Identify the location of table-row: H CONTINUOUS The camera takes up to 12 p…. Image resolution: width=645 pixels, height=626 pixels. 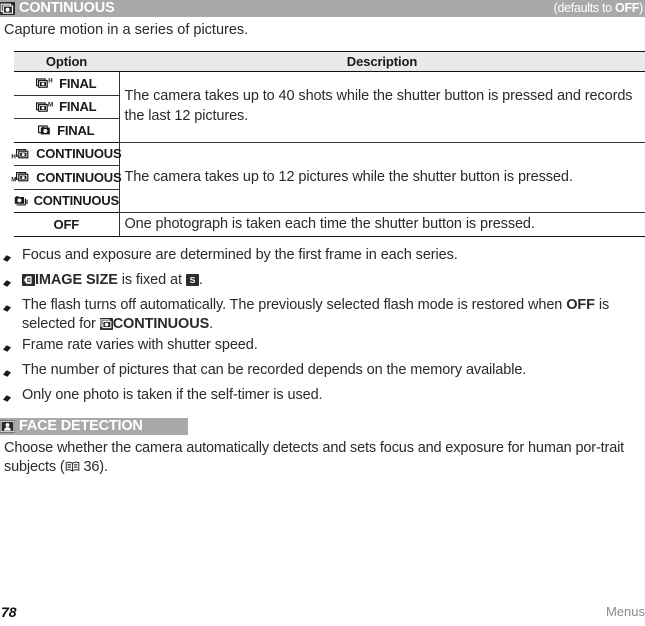
(328, 177).